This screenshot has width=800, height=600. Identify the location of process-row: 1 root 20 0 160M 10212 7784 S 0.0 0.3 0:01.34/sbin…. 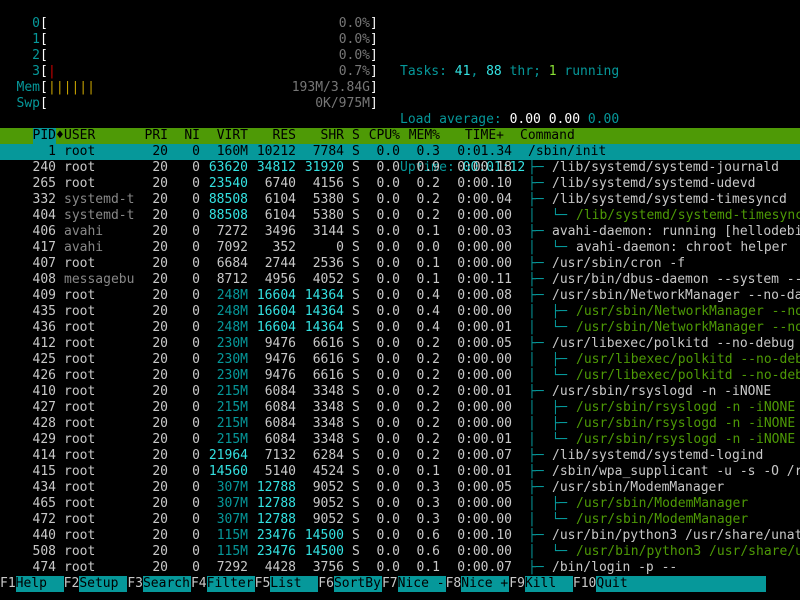
(400, 152).